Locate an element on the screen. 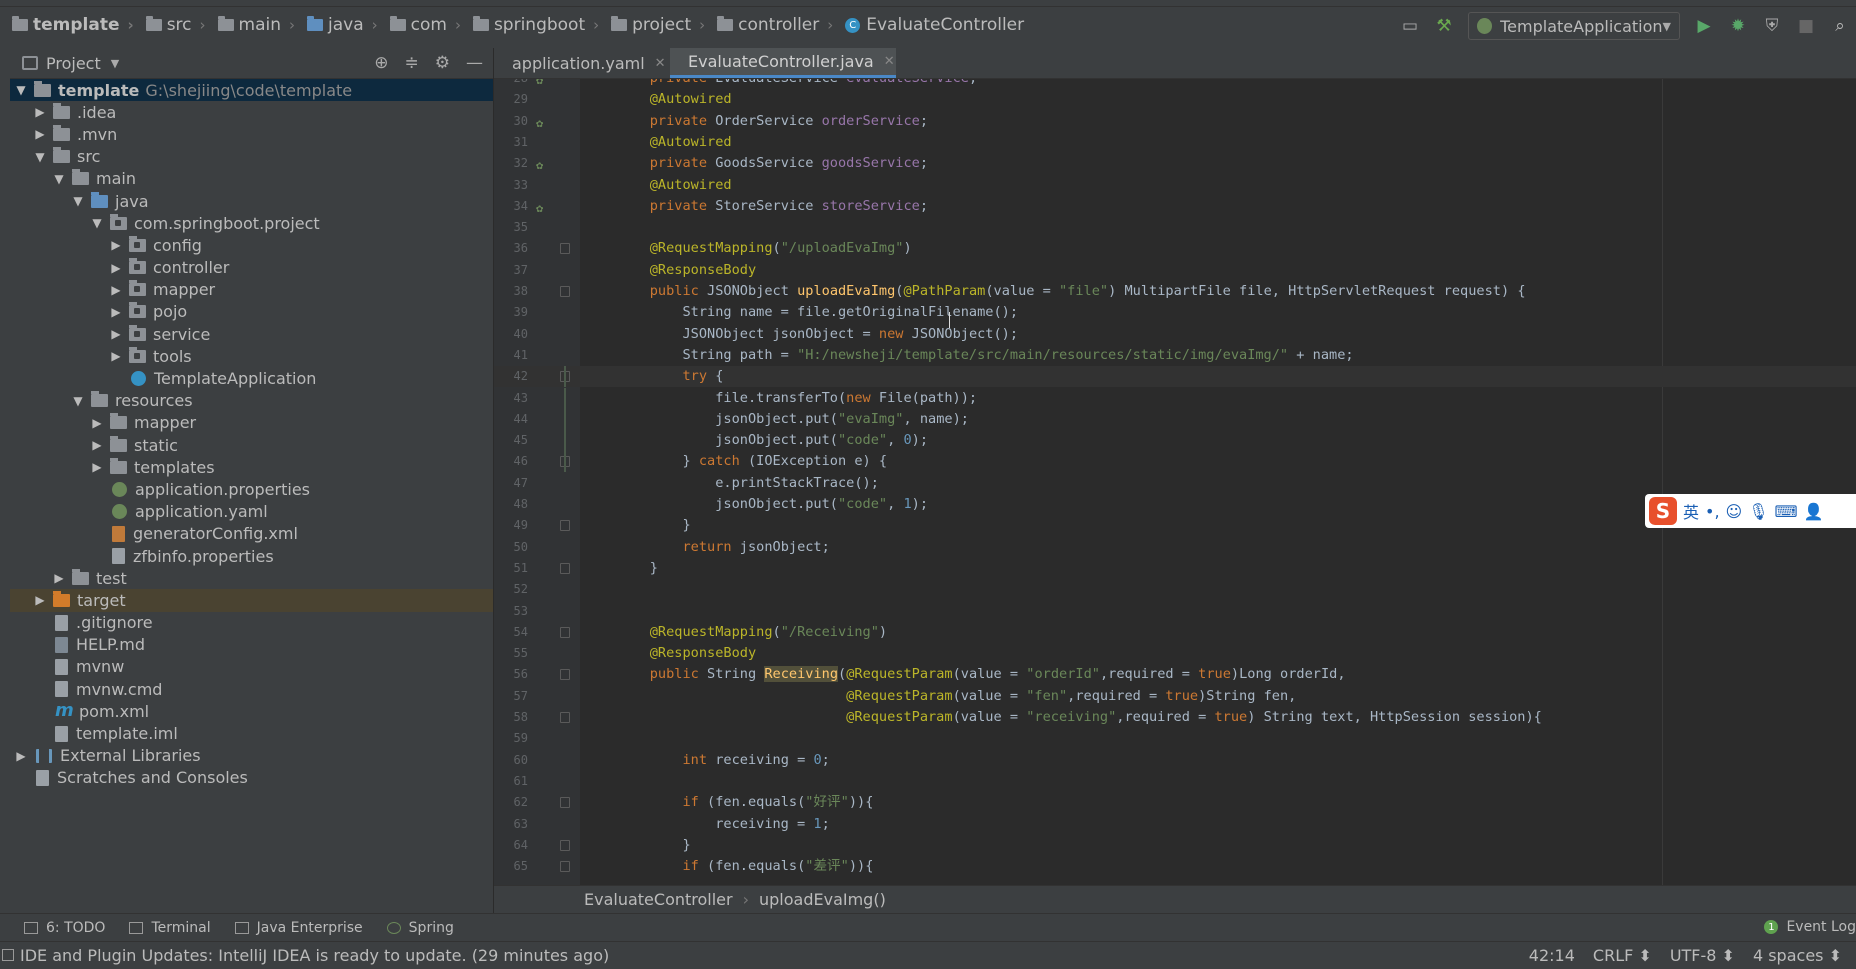  code-line: 47 e.printStackTrace(); is located at coordinates (1175, 483).